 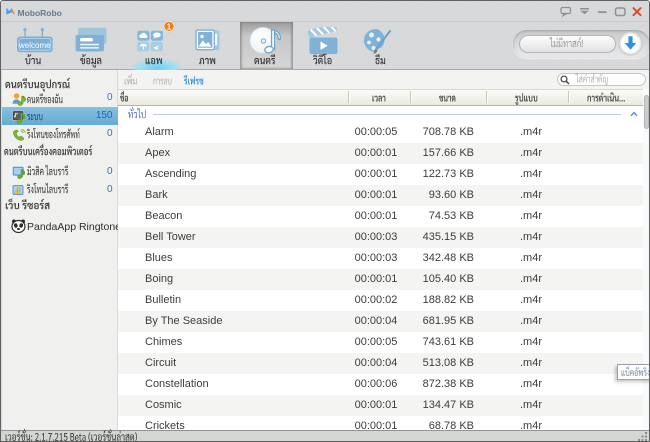 I want to click on svg-text: 1, so click(x=168, y=26).